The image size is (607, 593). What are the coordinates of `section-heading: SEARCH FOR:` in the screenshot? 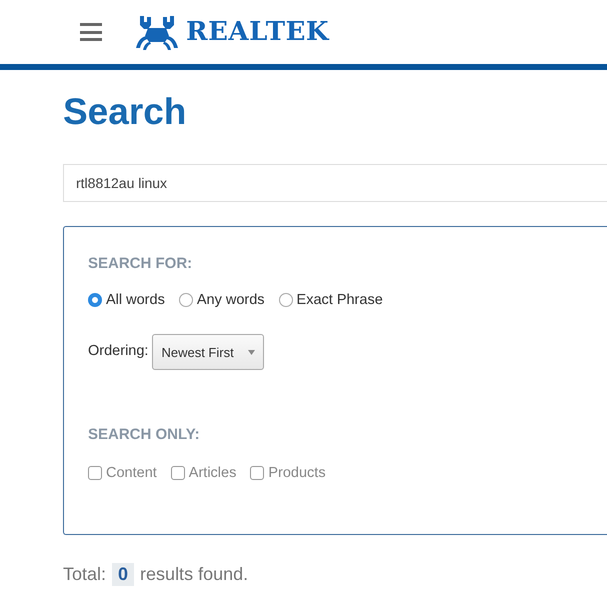 It's located at (141, 263).